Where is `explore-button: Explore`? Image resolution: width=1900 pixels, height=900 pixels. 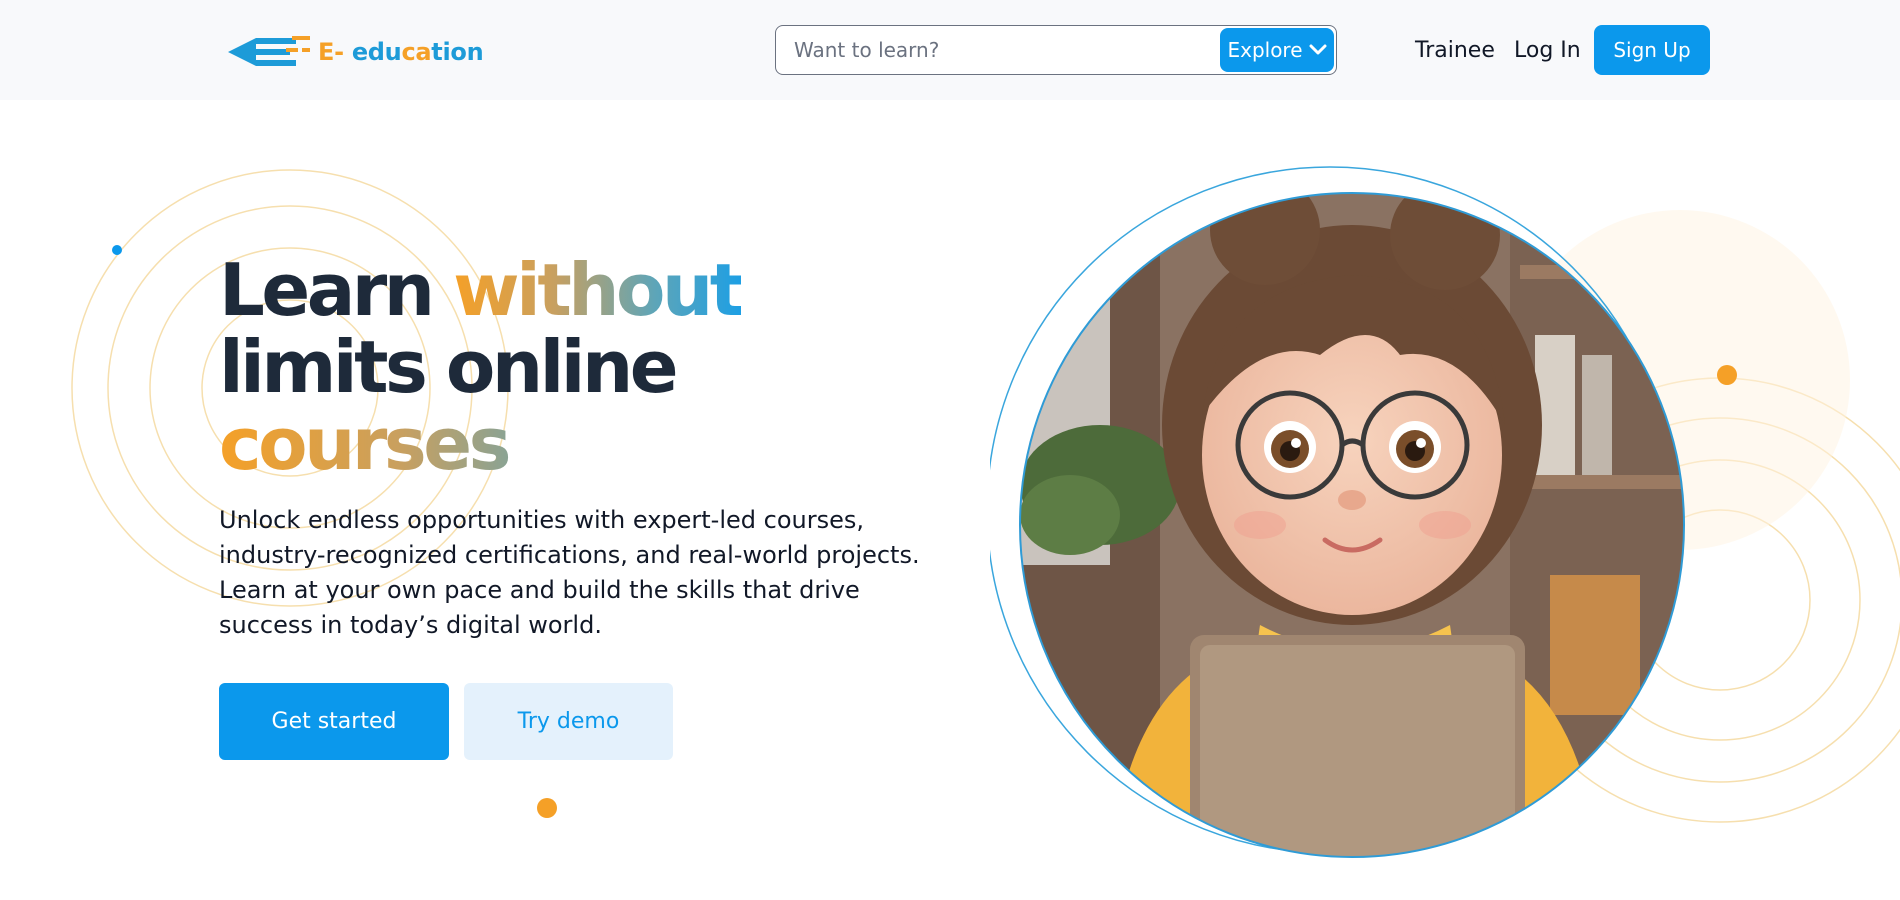
explore-button: Explore is located at coordinates (1277, 50).